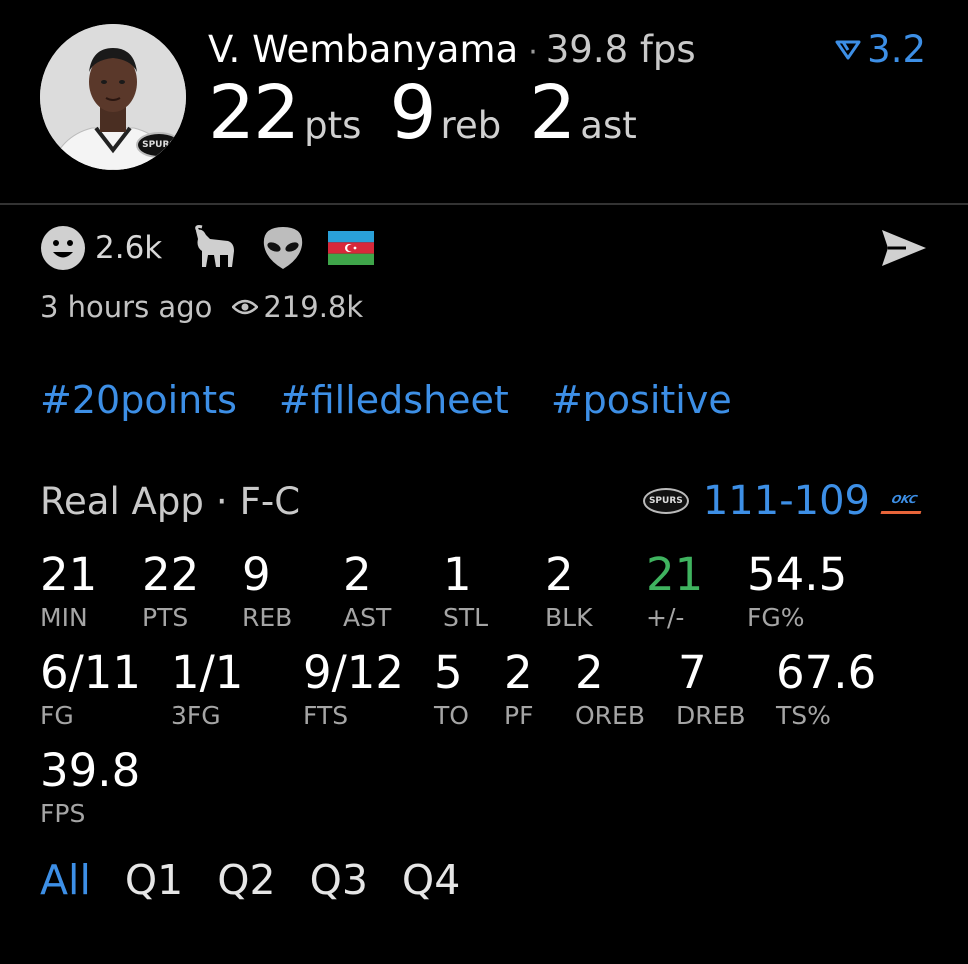 This screenshot has width=968, height=964. I want to click on away-badge-text: OKC, so click(904, 499).